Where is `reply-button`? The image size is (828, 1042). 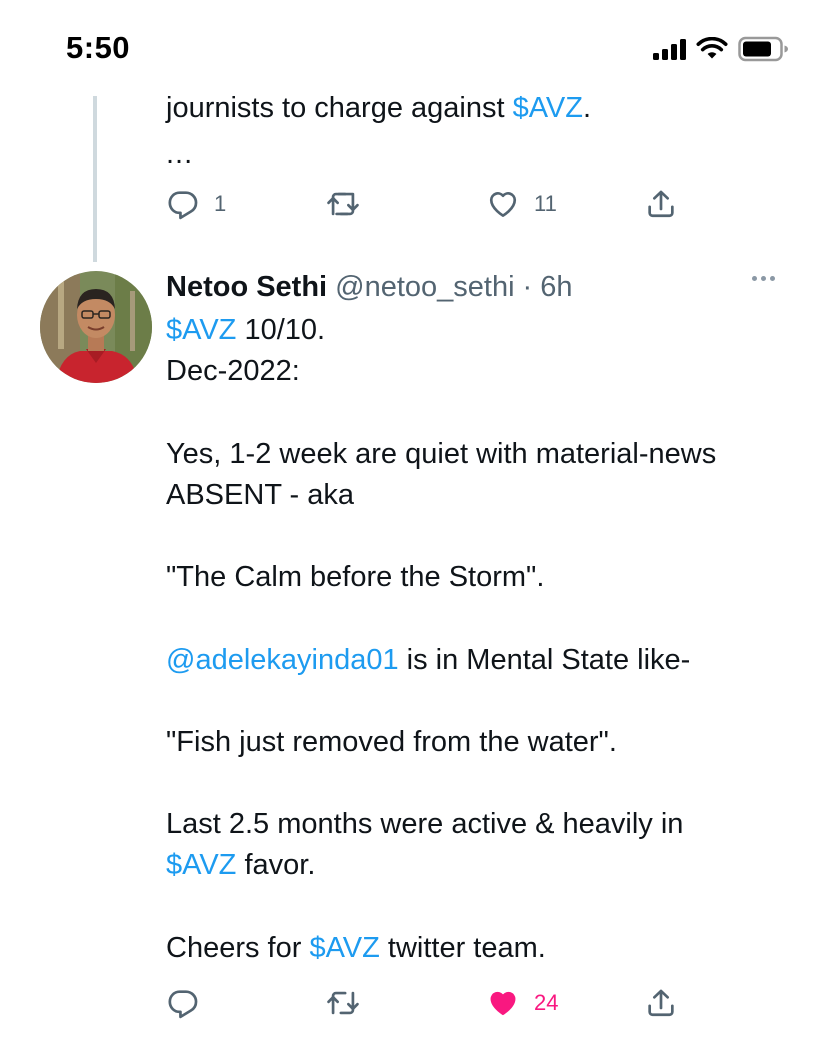
reply-button is located at coordinates (183, 1003).